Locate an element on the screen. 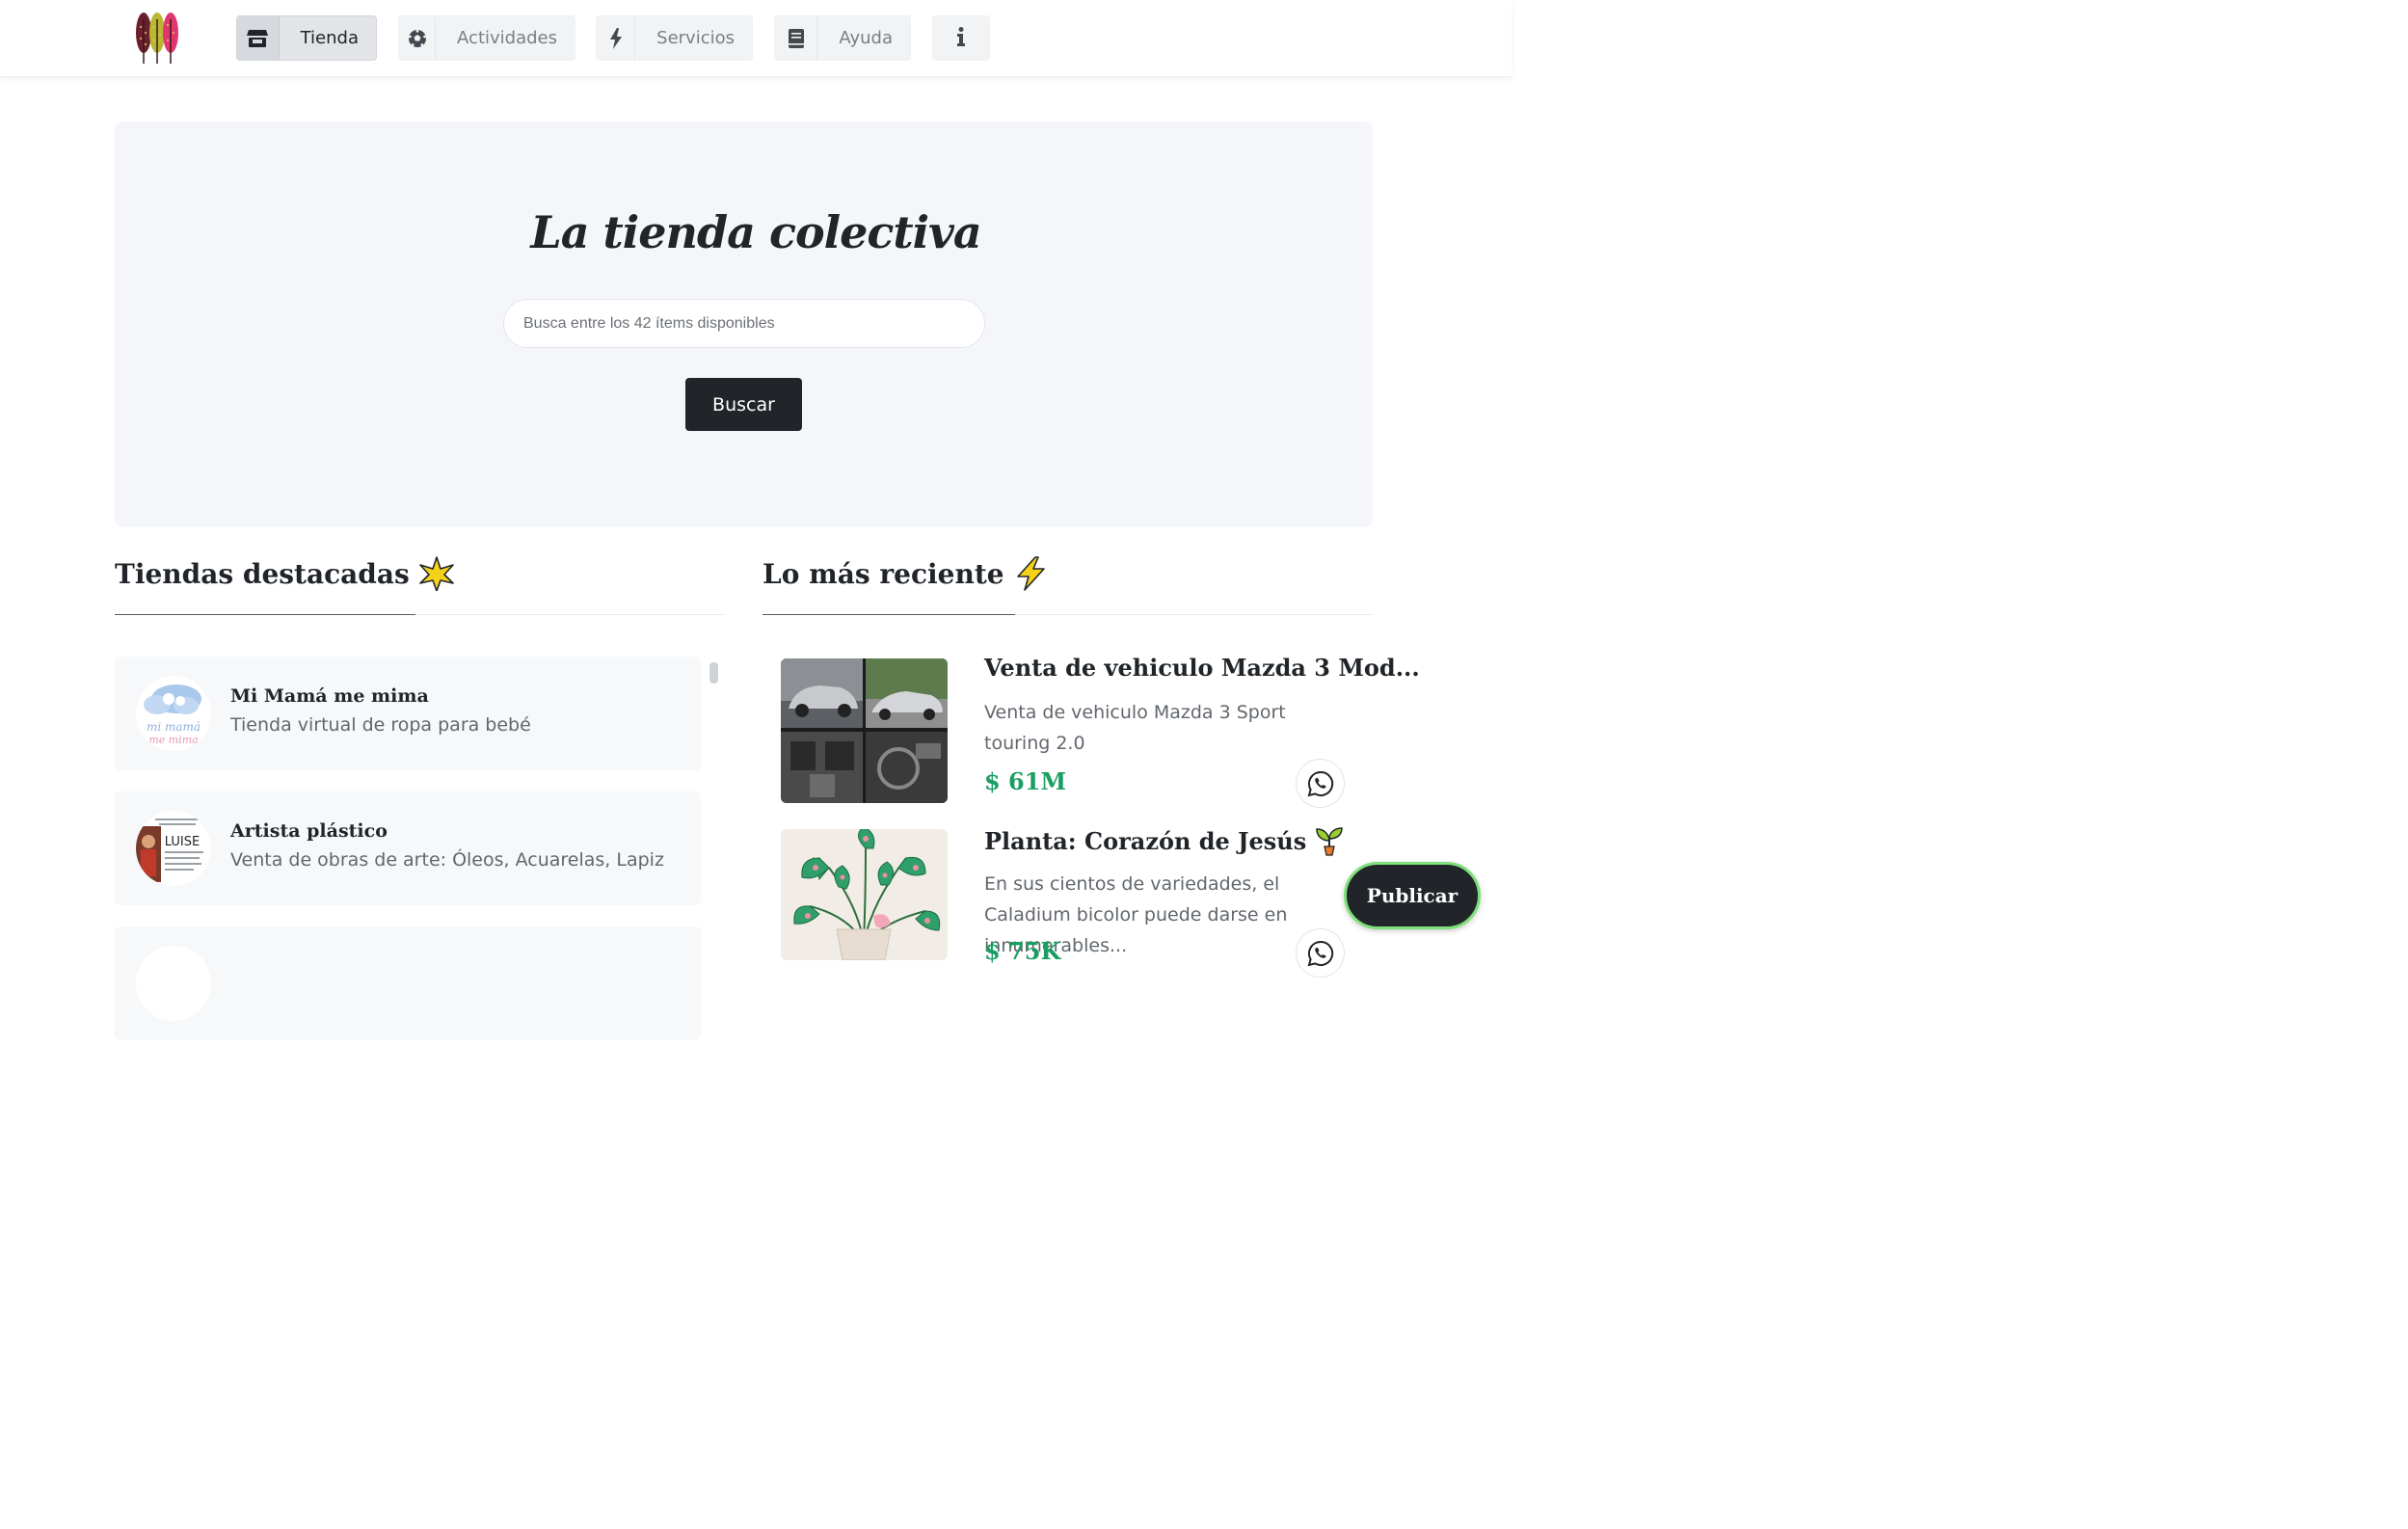 The height and width of the screenshot is (1529, 2408). star-icon is located at coordinates (436, 573).